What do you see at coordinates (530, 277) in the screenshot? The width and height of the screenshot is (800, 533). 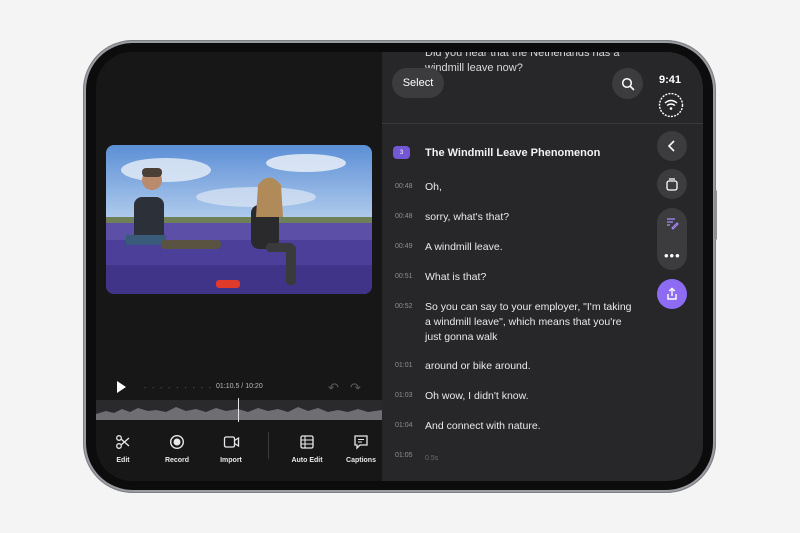 I see `transcript-row: What is that?` at bounding box center [530, 277].